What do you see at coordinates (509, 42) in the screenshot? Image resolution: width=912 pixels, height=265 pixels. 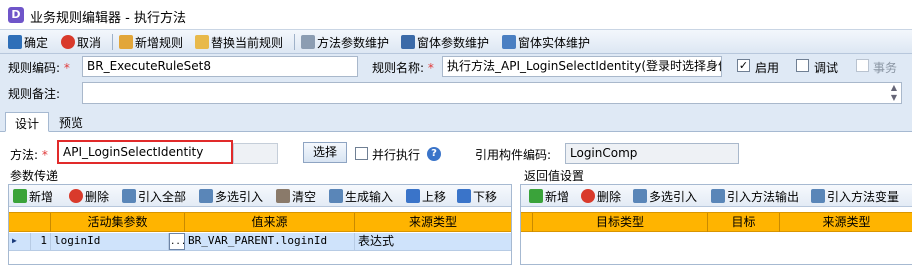 I see `grid-icon` at bounding box center [509, 42].